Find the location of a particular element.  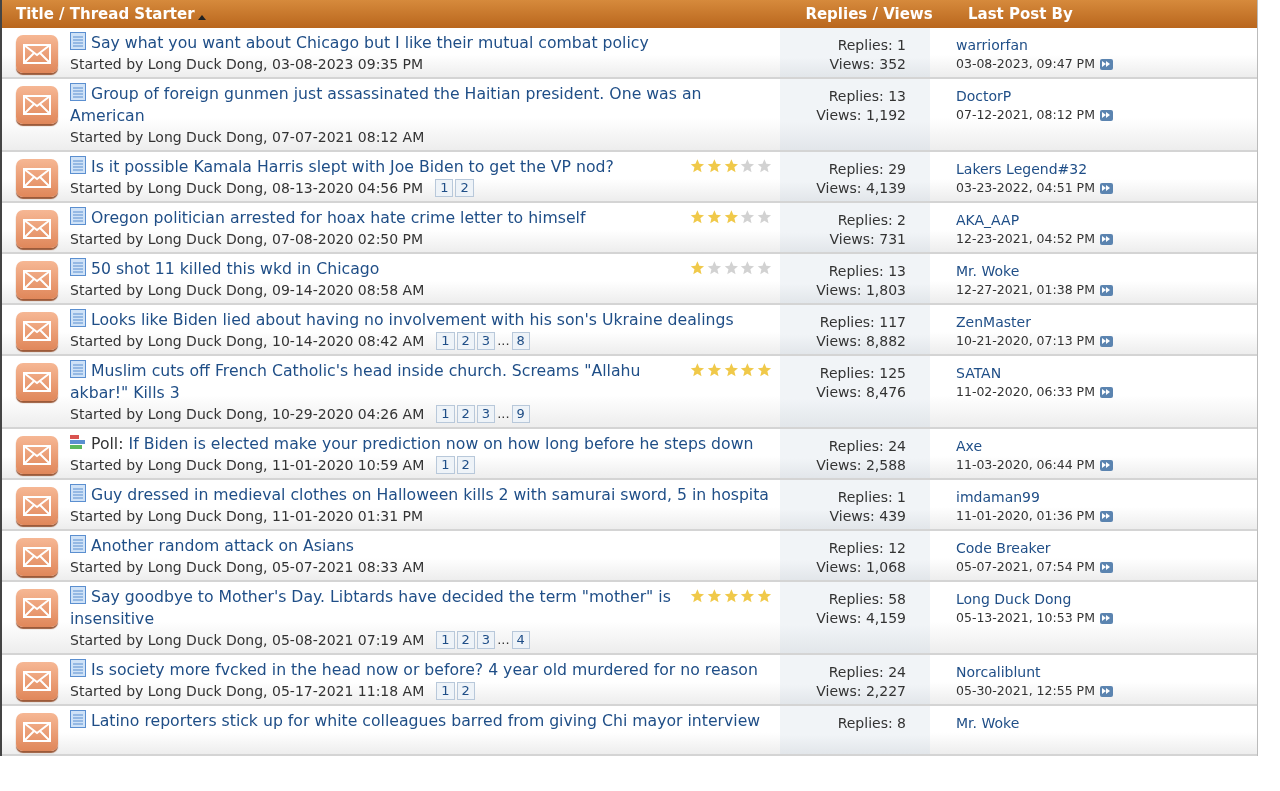

last-poster-link: Axe is located at coordinates (969, 446).